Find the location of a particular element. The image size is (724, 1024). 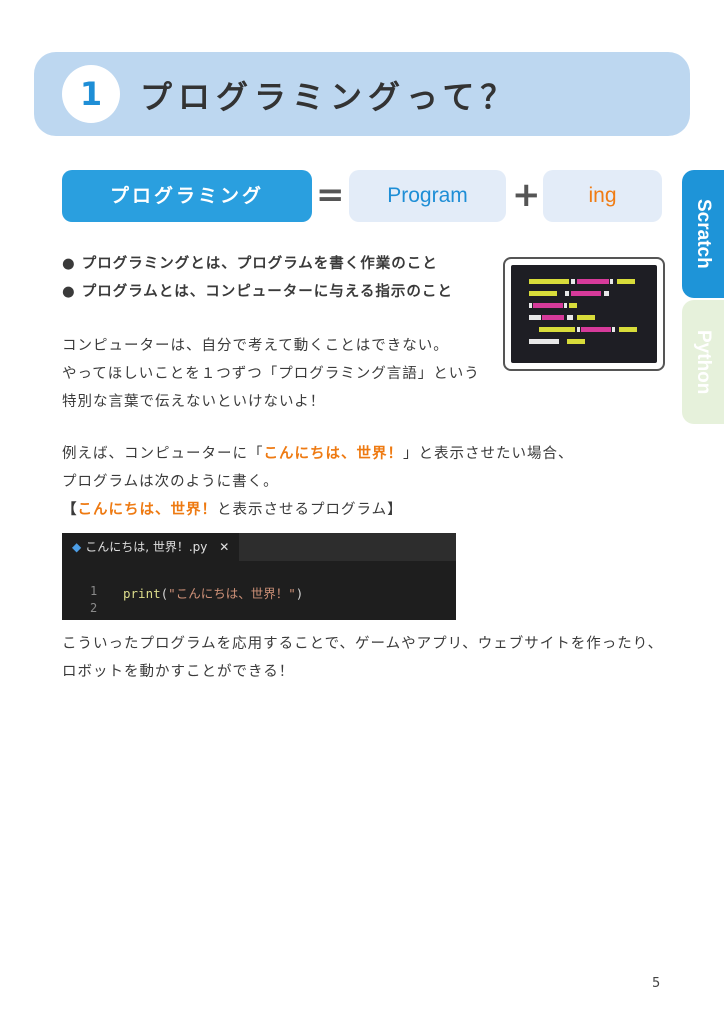

tab-python: Python is located at coordinates (703, 362).